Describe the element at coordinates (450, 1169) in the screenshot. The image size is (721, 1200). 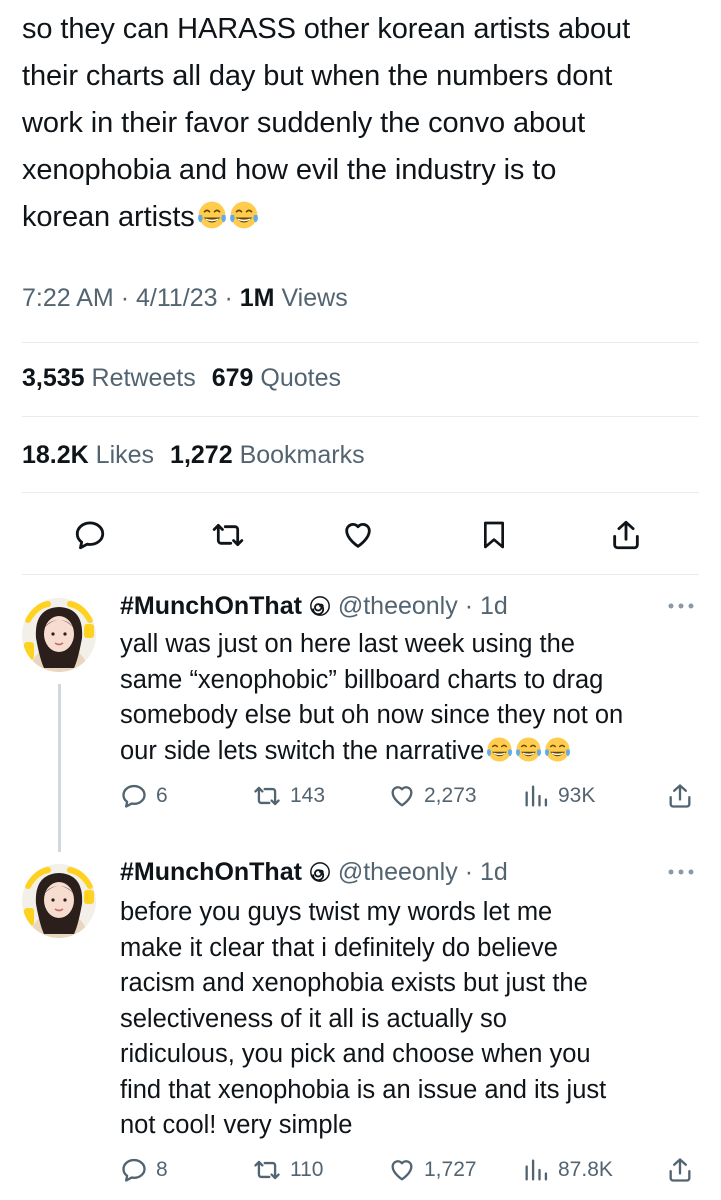
I see `like-count: 1,727` at that location.